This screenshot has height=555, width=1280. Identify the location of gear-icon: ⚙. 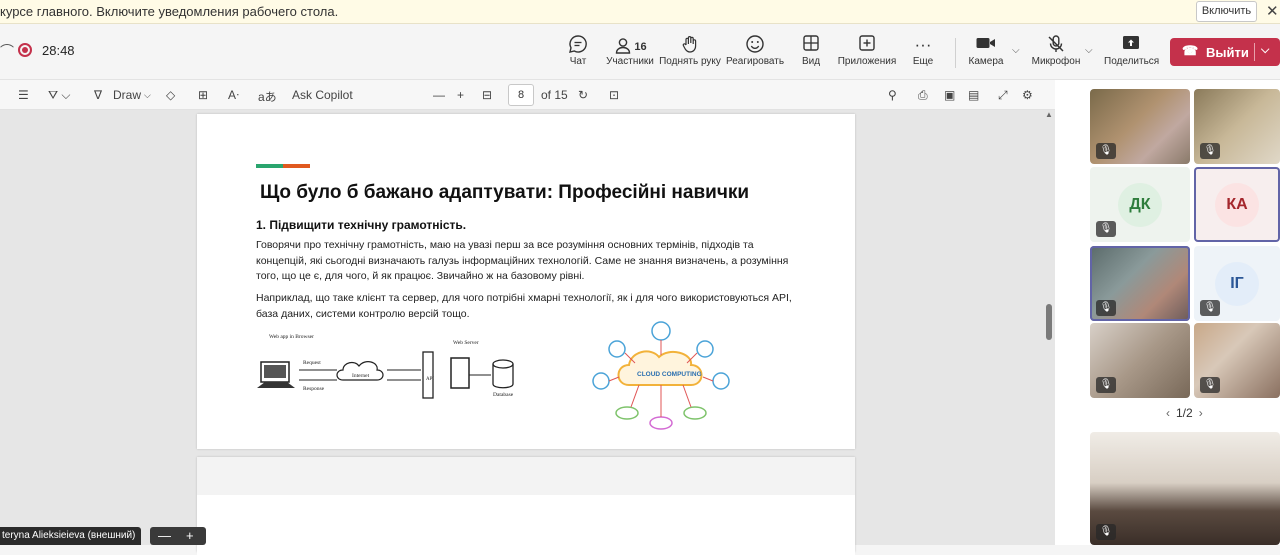
(1027, 95).